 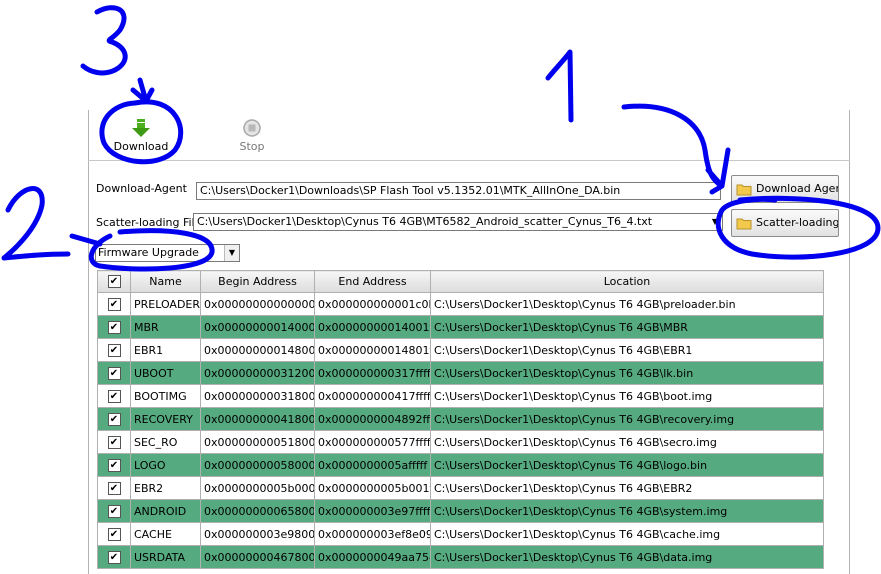 What do you see at coordinates (165, 488) in the screenshot?
I see `partition-name: EBR2` at bounding box center [165, 488].